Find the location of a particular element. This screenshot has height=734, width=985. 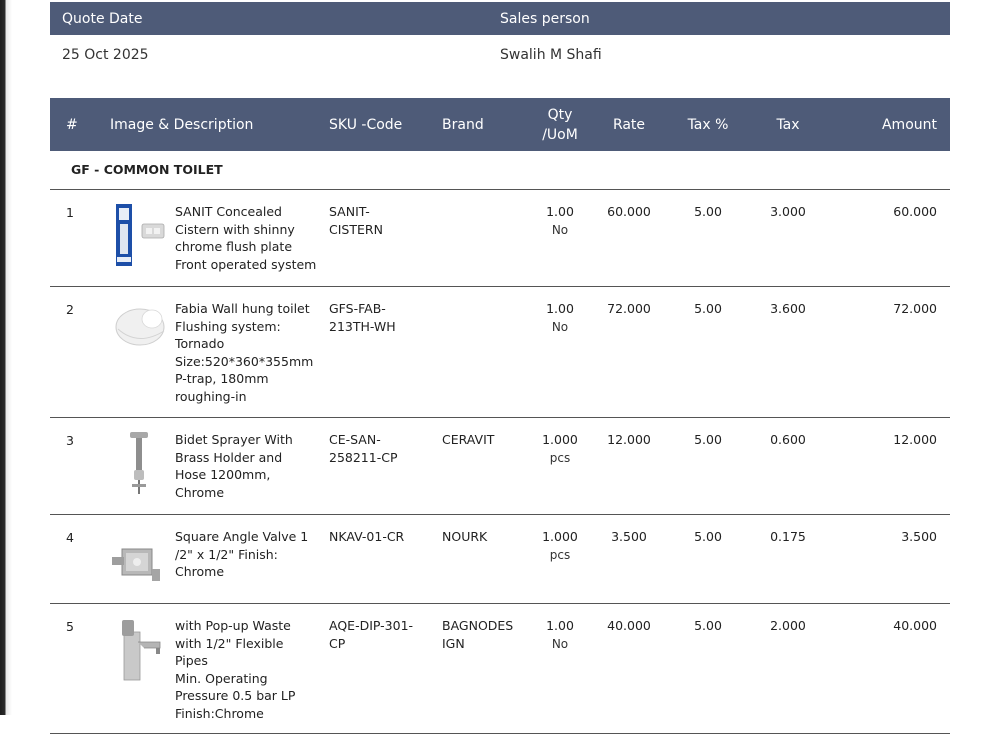

description-line: P-trap, 180mm is located at coordinates (222, 378).